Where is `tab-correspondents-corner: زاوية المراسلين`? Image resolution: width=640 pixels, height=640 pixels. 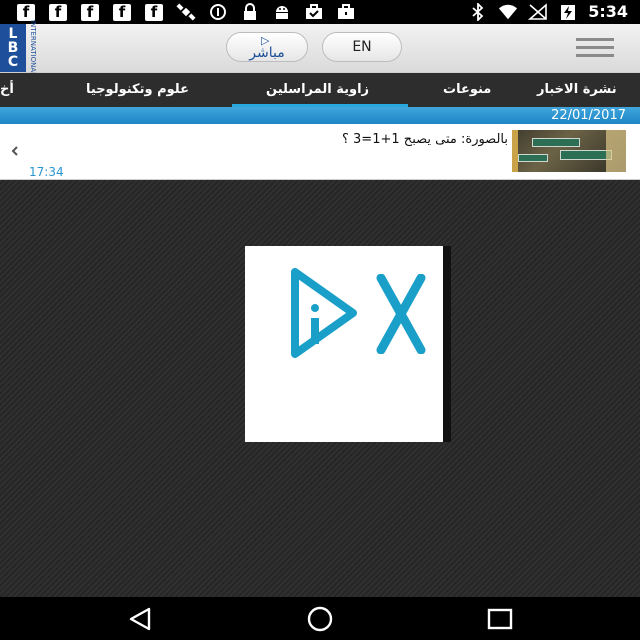
tab-correspondents-corner: زاوية المراسلين is located at coordinates (317, 90).